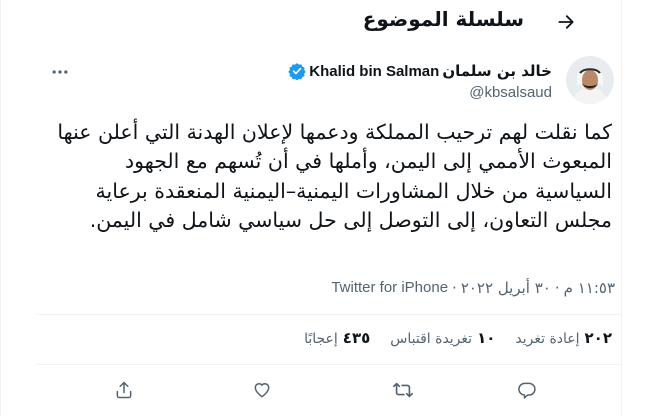 The image size is (662, 416). I want to click on retweet-button, so click(403, 390).